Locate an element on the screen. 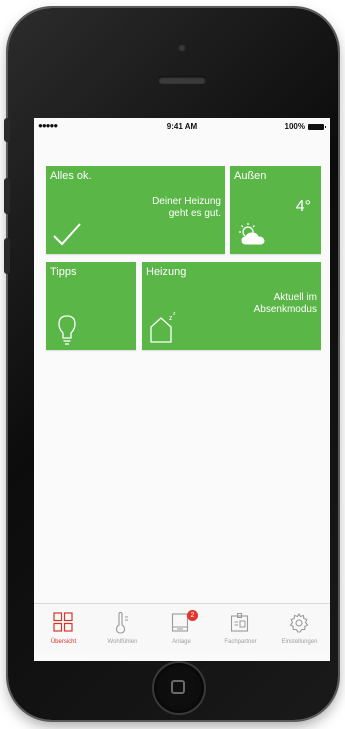 The image size is (345, 729). tab-label: Anlage is located at coordinates (181, 642).